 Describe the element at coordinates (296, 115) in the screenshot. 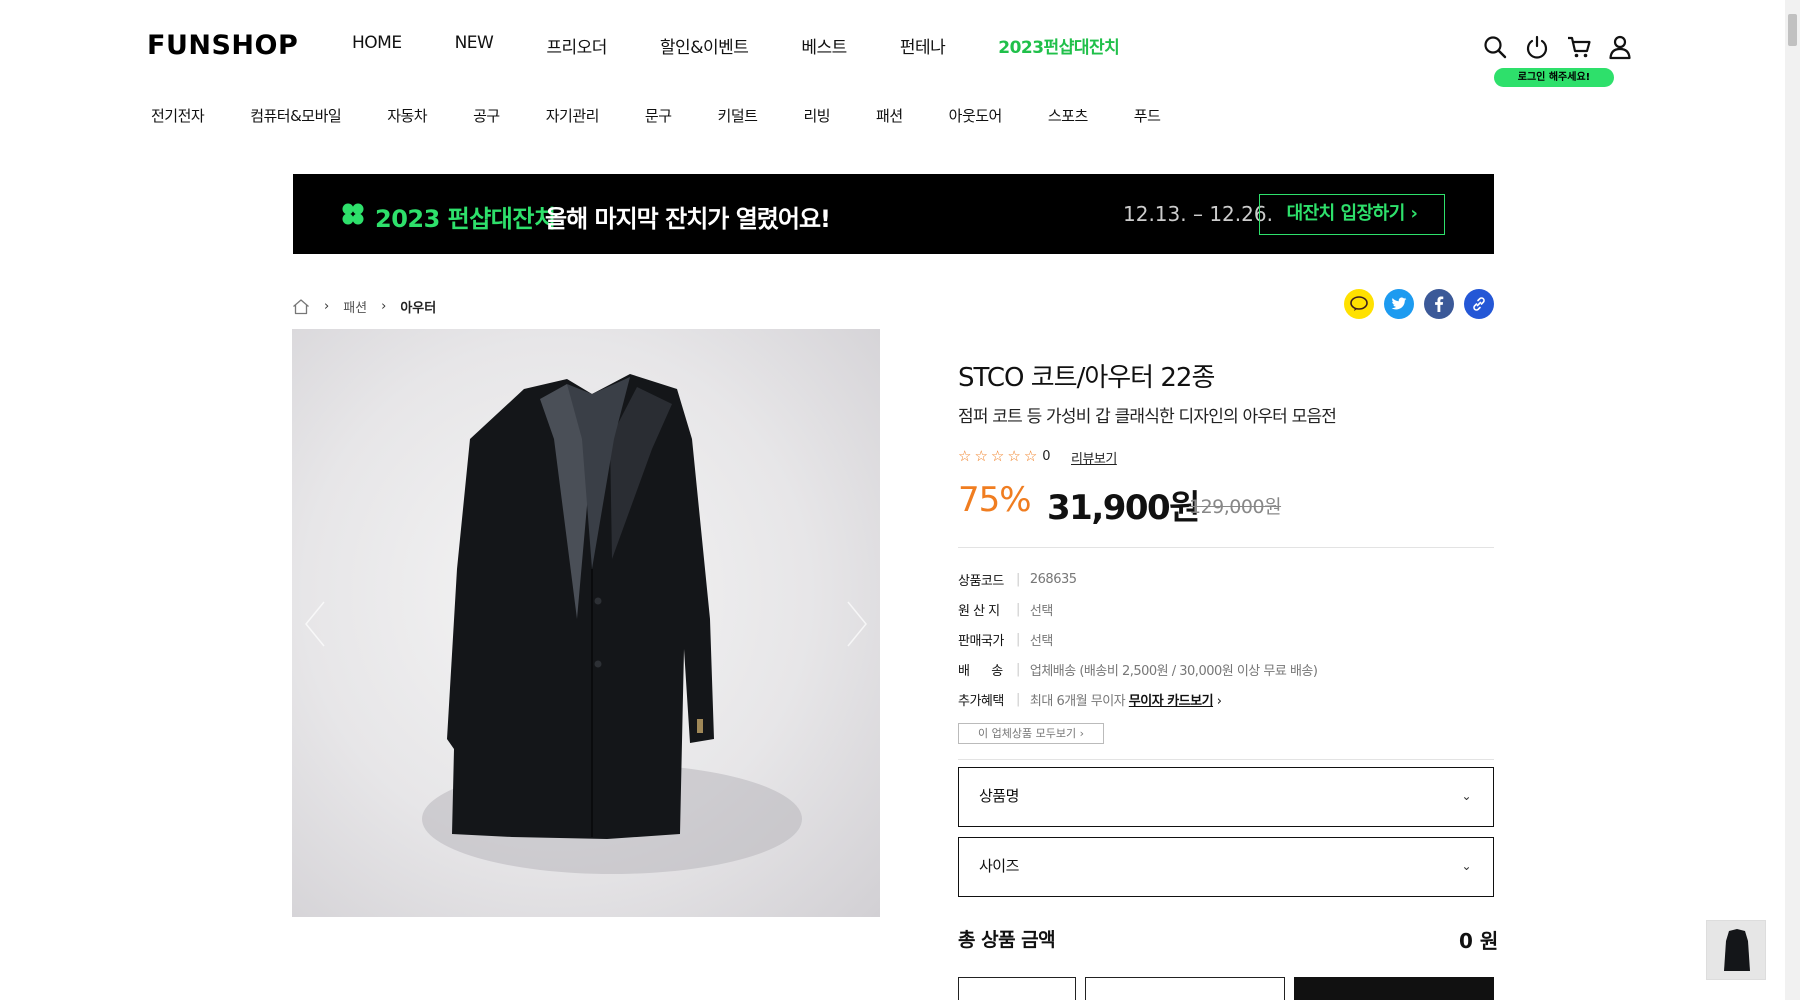

I see `category-item: 컴퓨터&모바일` at that location.